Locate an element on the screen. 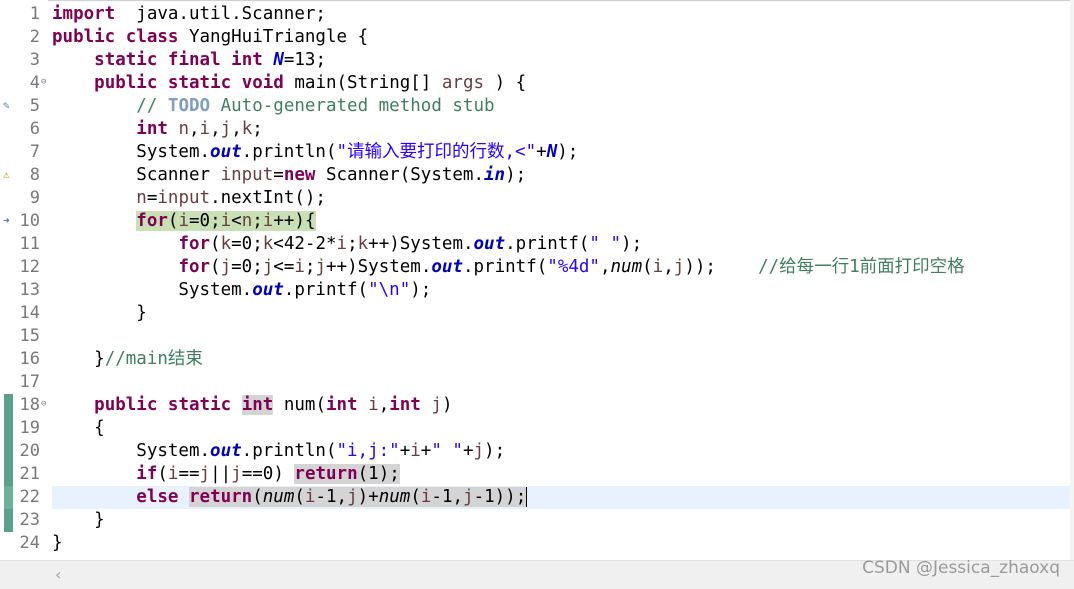 This screenshot has width=1074, height=589. occurrence-highlight: return(num(i-1,j)+num(i-1,j-1)); is located at coordinates (358, 497).